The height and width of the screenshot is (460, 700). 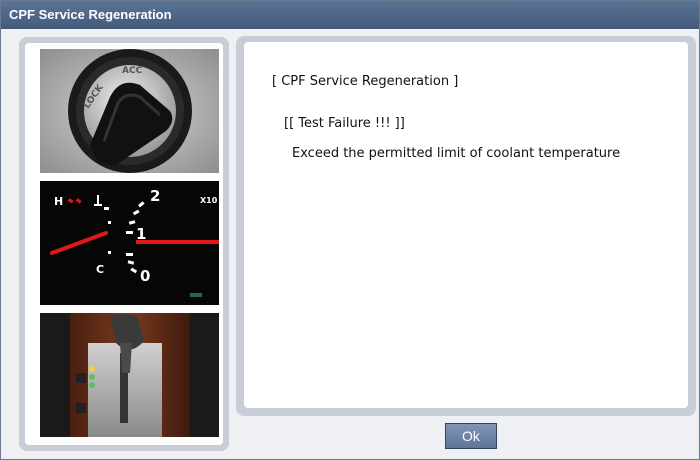 What do you see at coordinates (100, 269) in the screenshot?
I see `gauge-c-label: C` at bounding box center [100, 269].